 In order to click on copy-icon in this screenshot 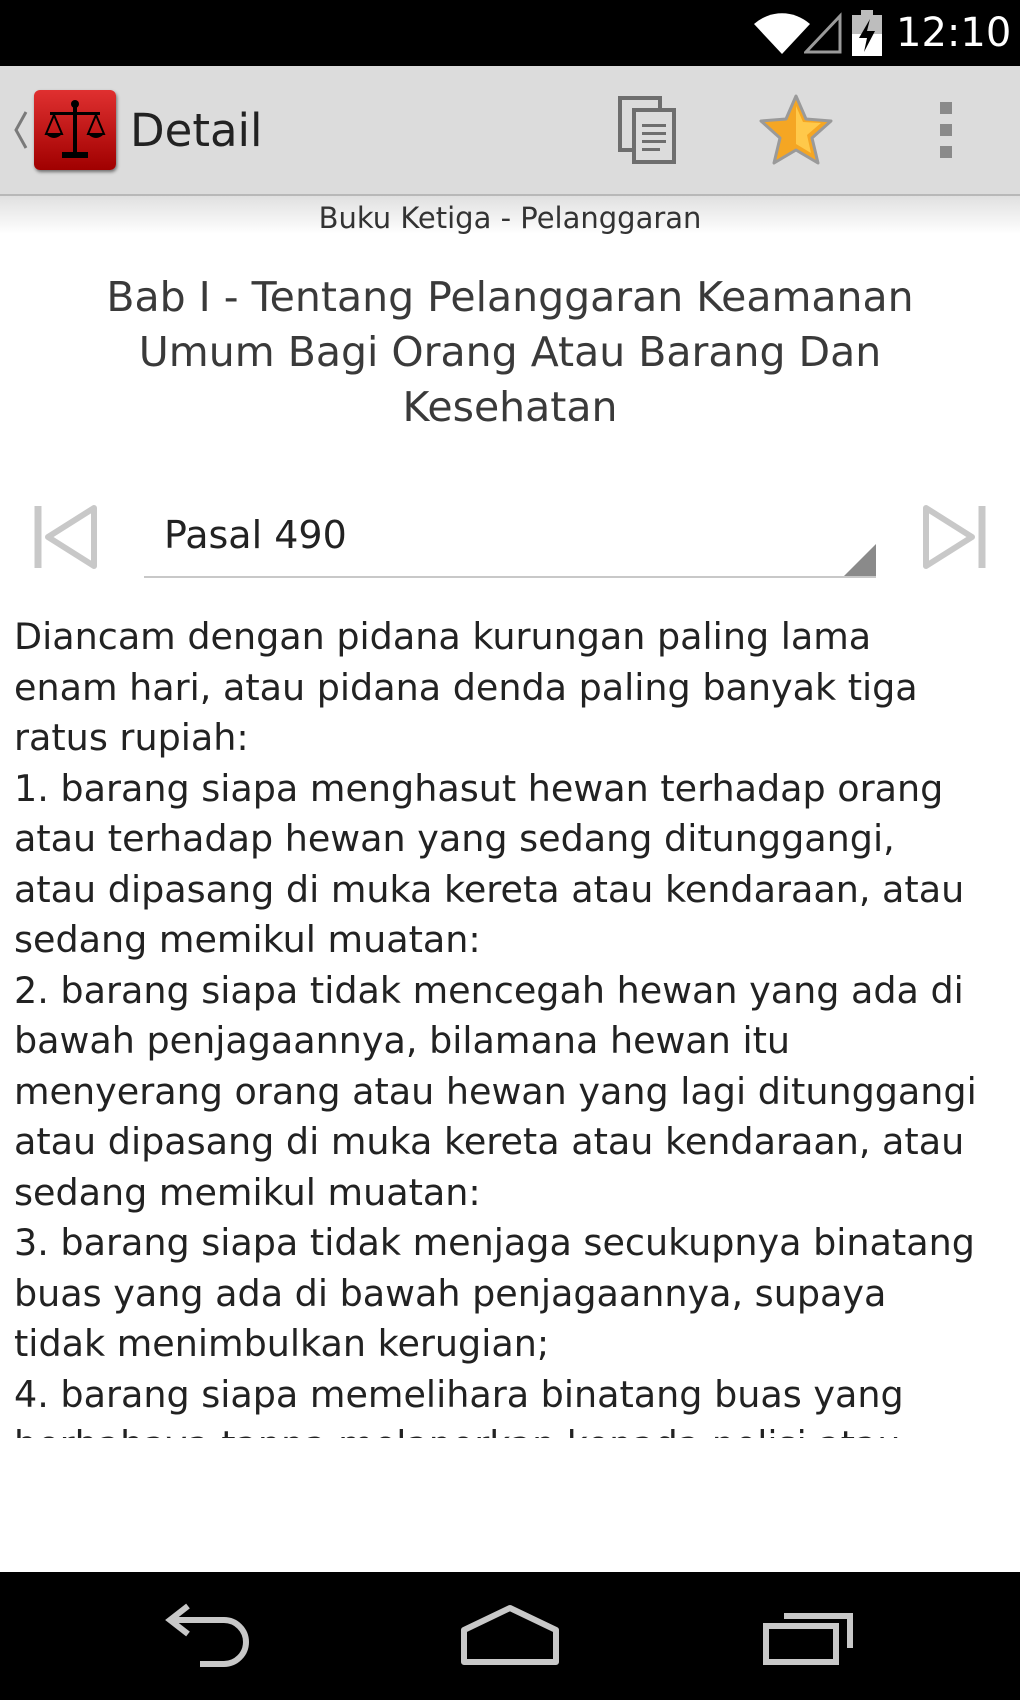, I will do `click(647, 130)`.